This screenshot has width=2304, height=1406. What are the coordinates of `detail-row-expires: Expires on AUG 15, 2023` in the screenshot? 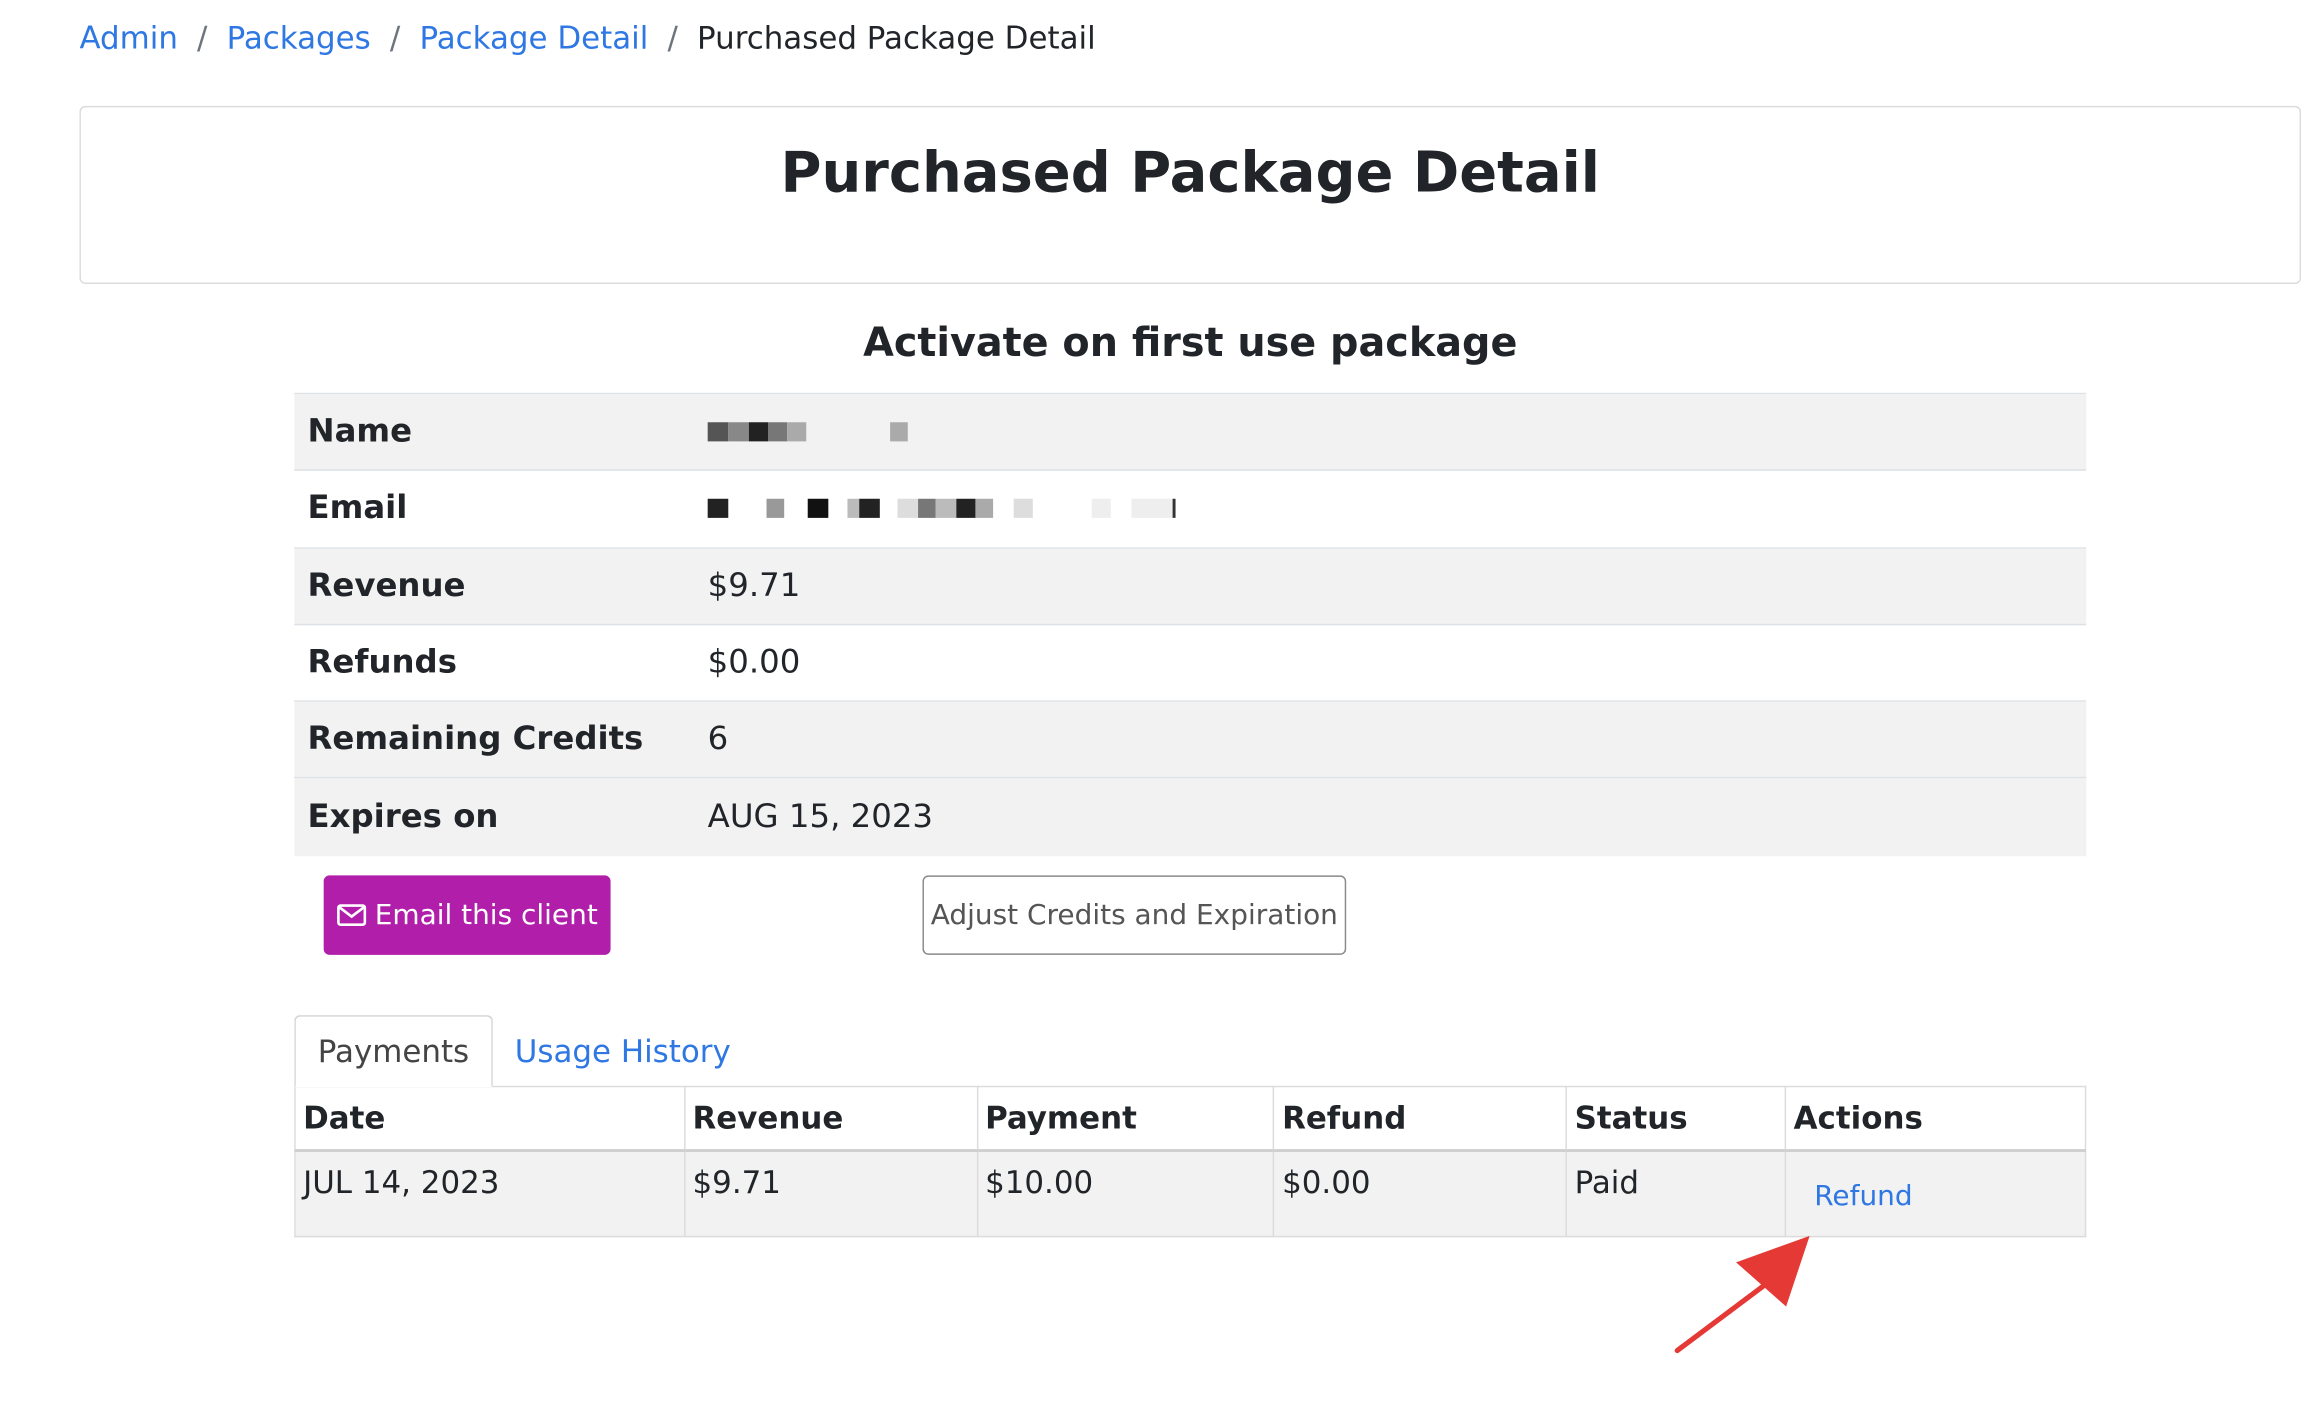 It's located at (1190, 817).